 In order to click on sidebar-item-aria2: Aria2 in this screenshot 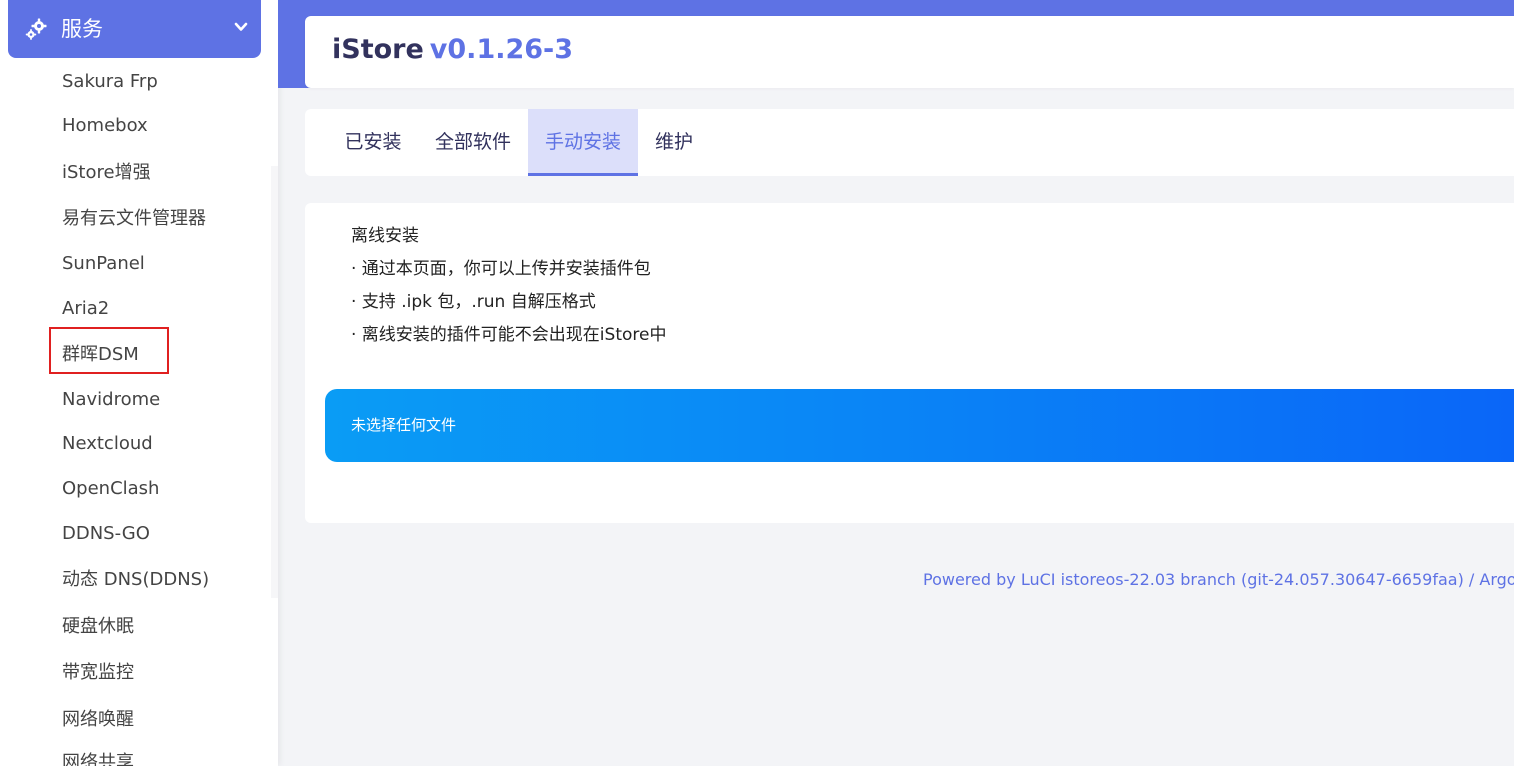, I will do `click(85, 309)`.